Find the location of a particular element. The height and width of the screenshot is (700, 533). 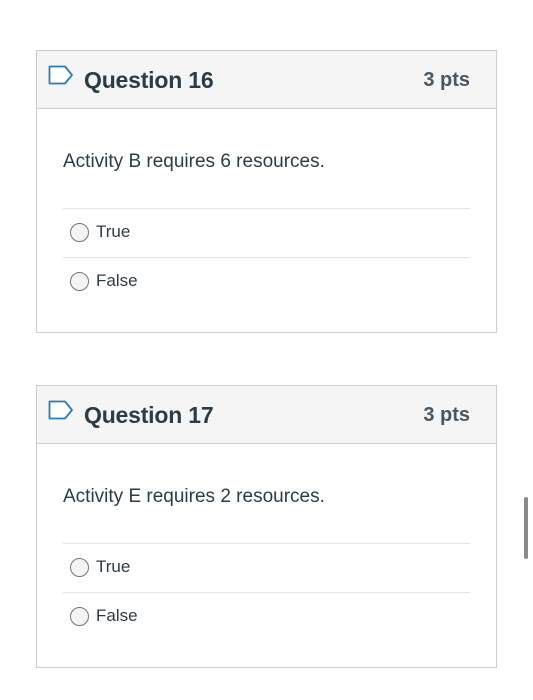

scrollbar-thumb is located at coordinates (526, 528).